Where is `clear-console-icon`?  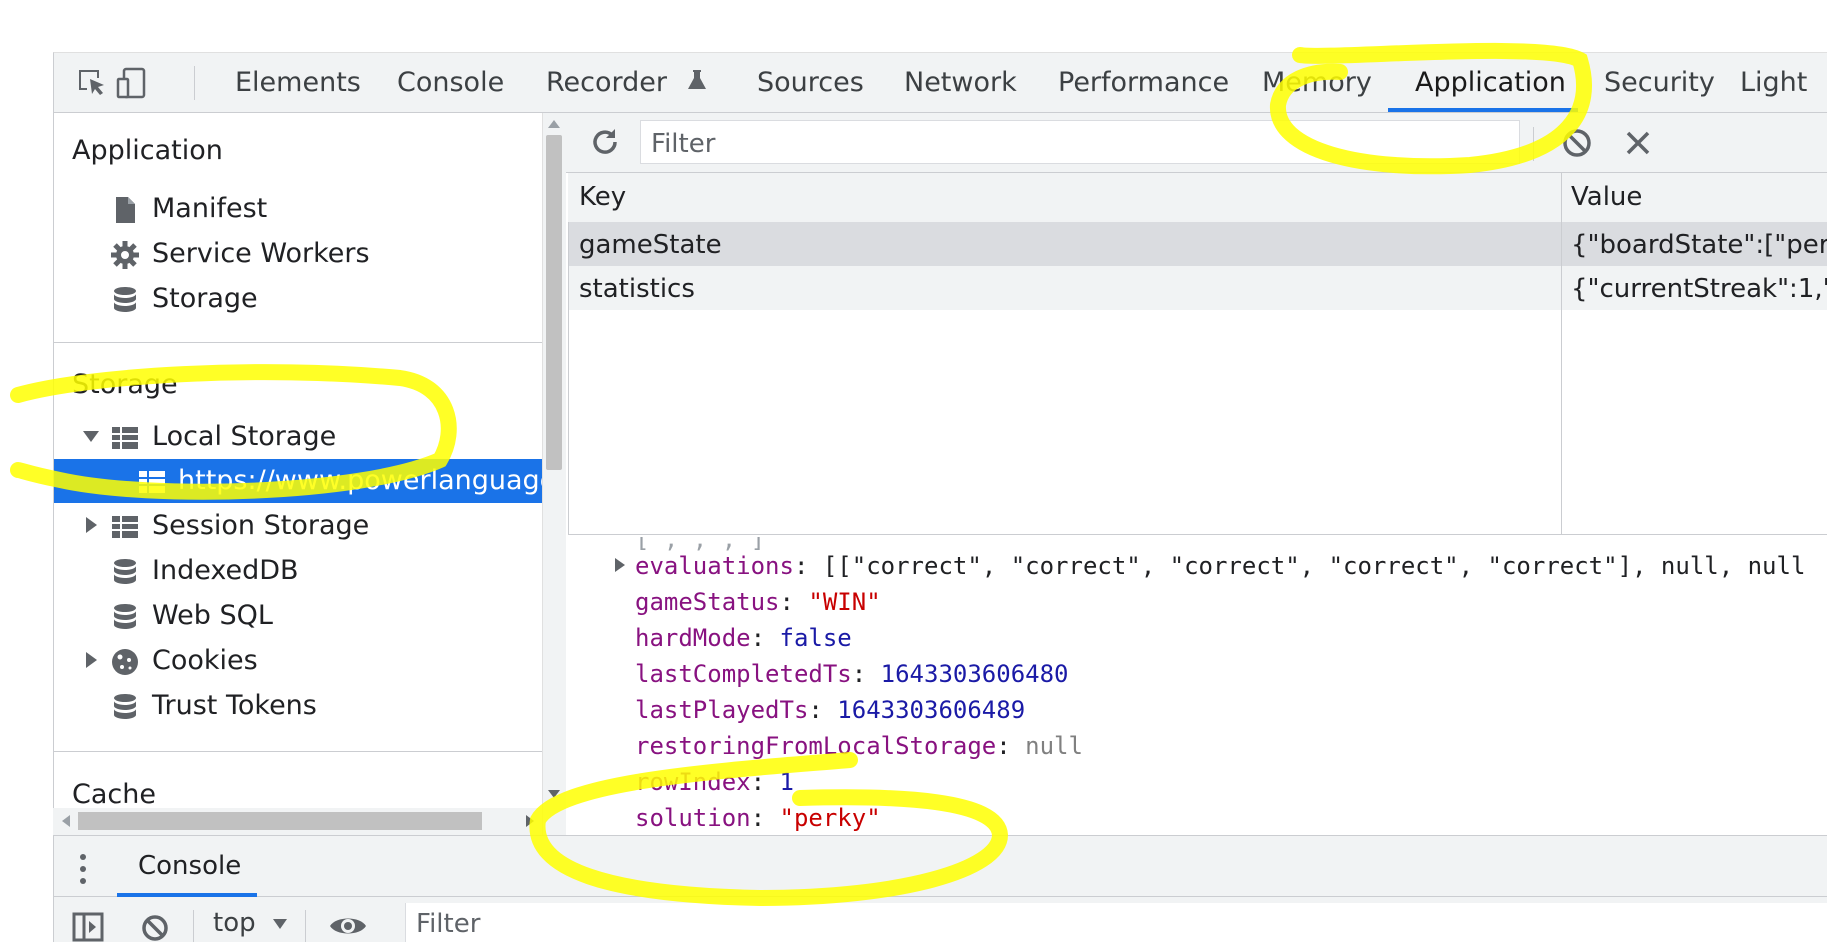
clear-console-icon is located at coordinates (155, 927).